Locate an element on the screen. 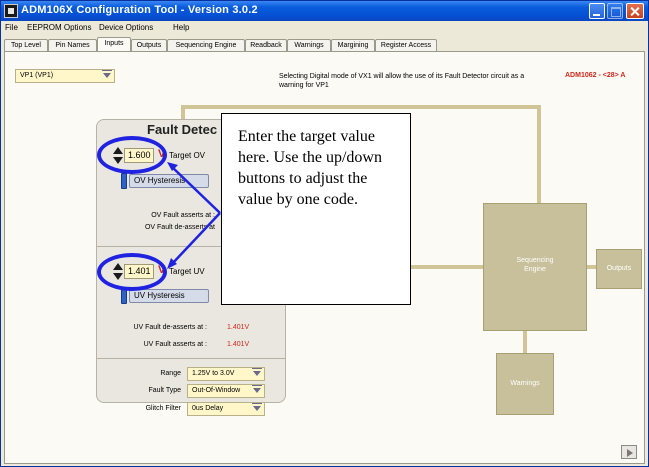  connector-line-right is located at coordinates (539, 154).